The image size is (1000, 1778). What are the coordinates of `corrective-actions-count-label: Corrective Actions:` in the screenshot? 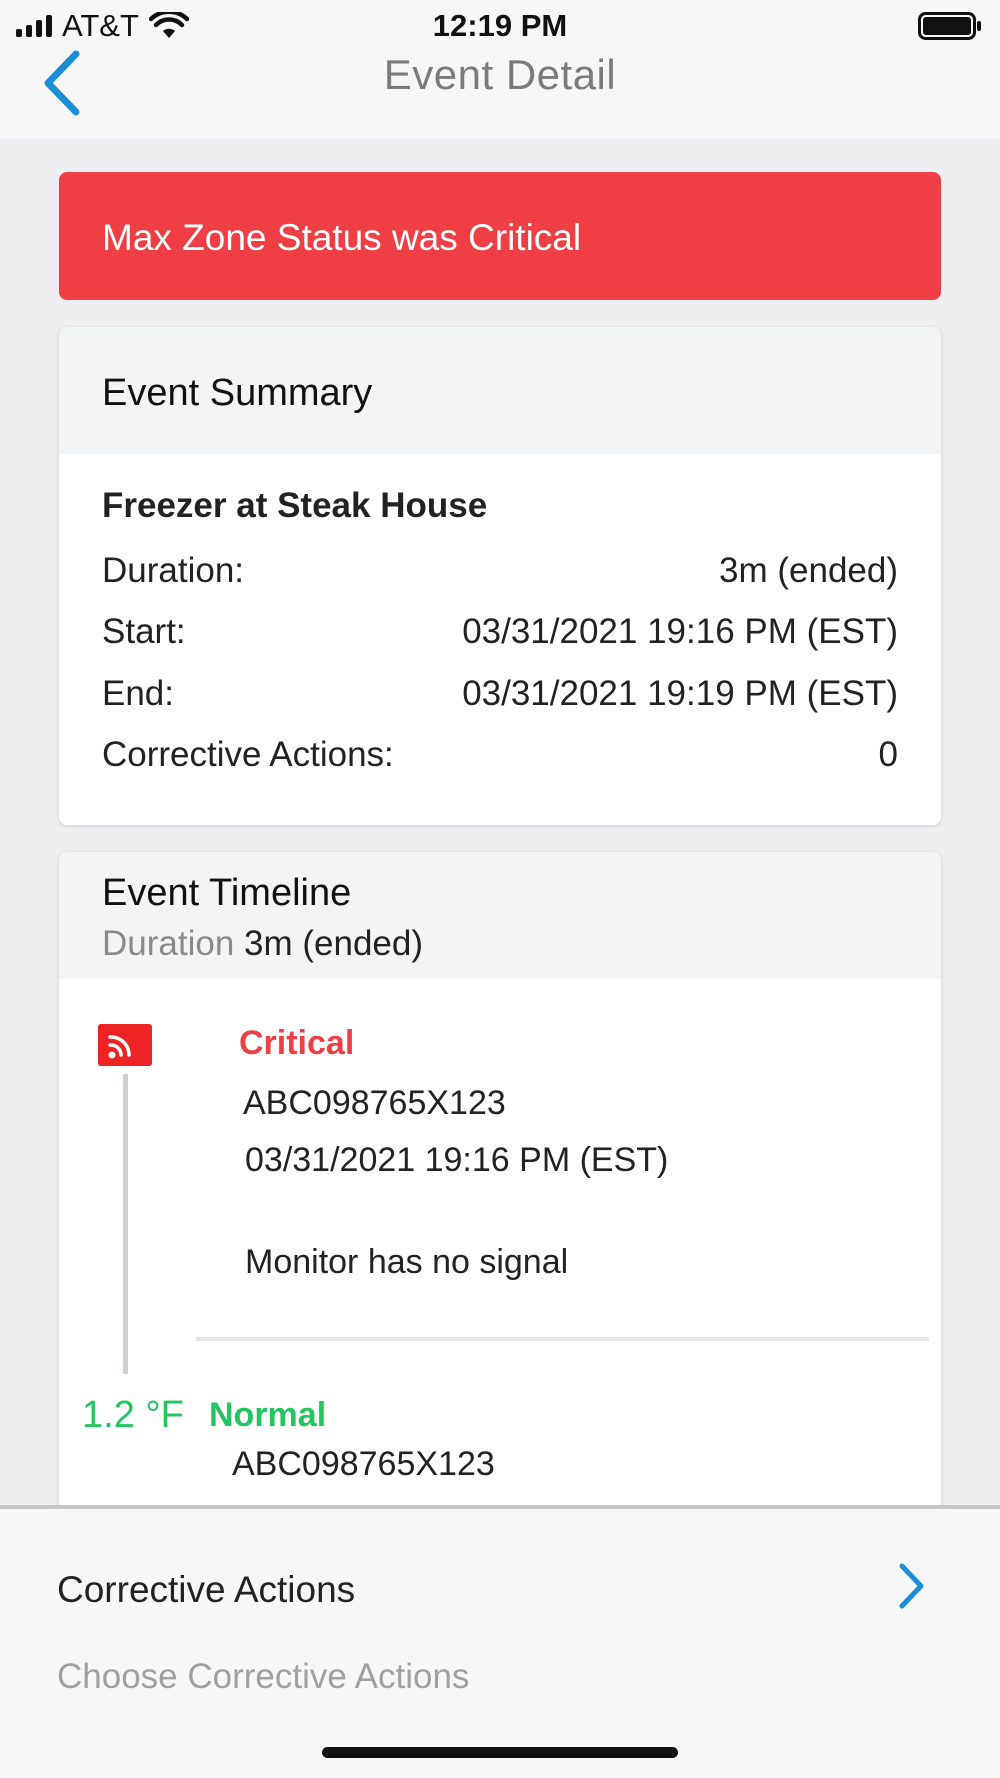 It's located at (248, 755).